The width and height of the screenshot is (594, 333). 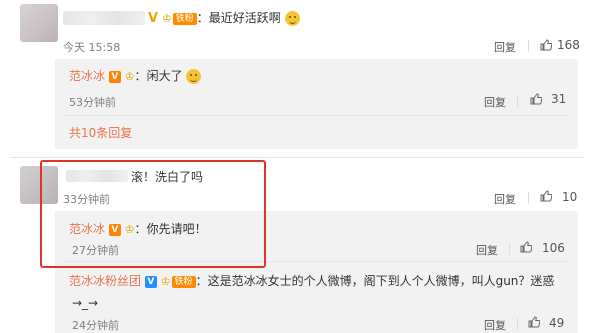 I want to click on highlight-box, so click(x=153, y=214).